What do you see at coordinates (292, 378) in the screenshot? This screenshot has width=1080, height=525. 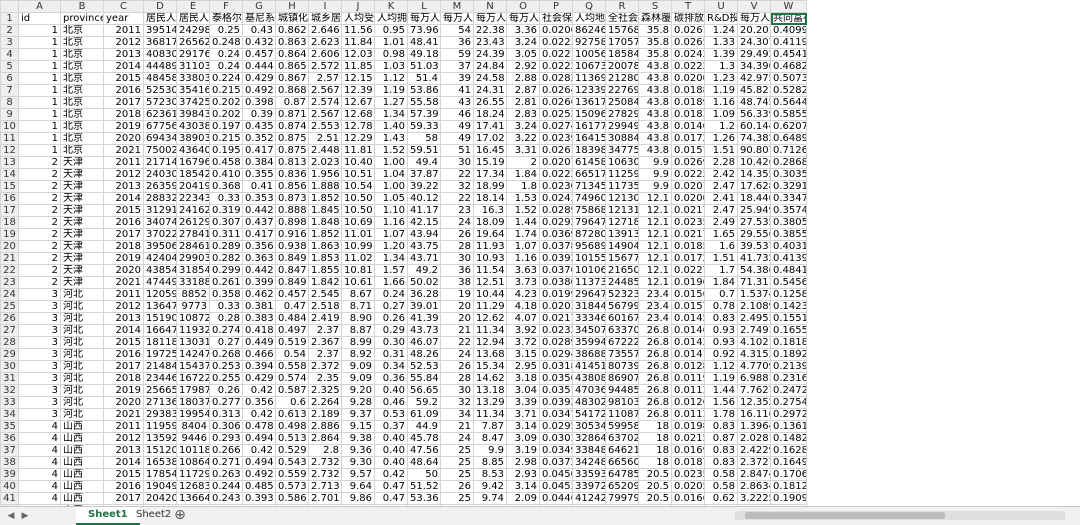 I see `data-cell: 0.574` at bounding box center [292, 378].